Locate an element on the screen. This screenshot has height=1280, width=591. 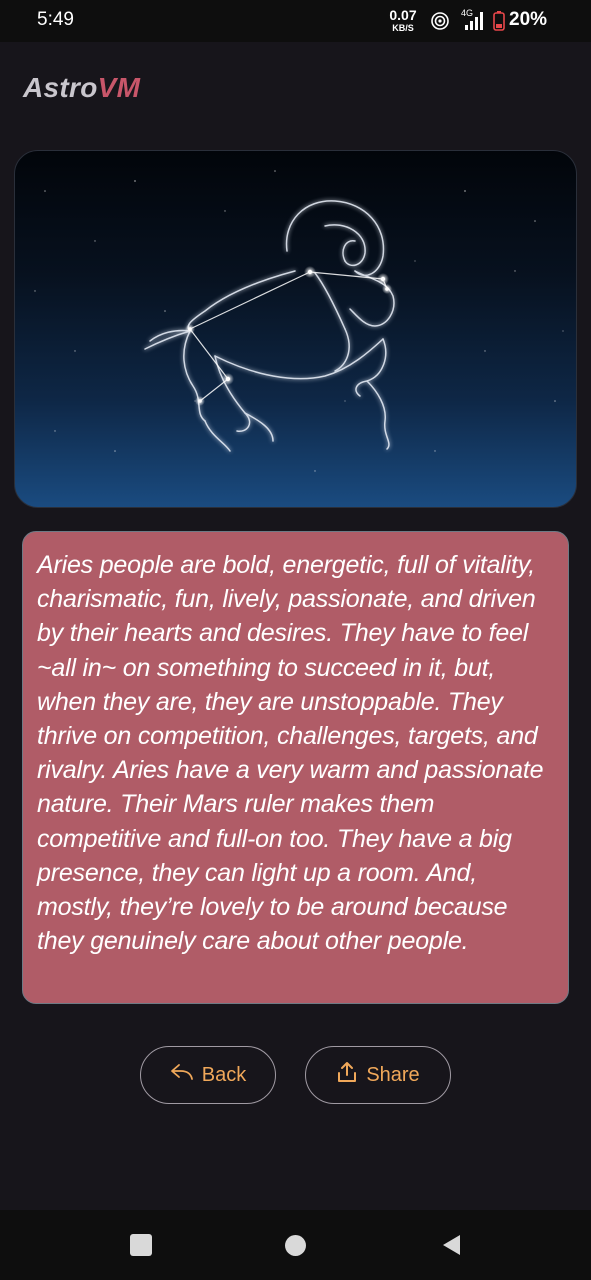
home-button is located at coordinates (295, 1245).